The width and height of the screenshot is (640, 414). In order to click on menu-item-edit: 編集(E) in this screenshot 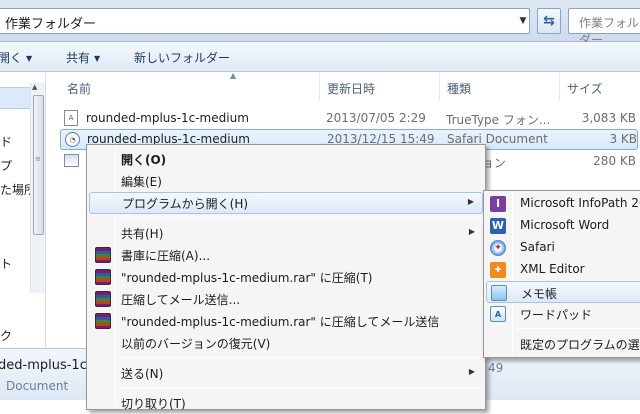, I will do `click(286, 181)`.